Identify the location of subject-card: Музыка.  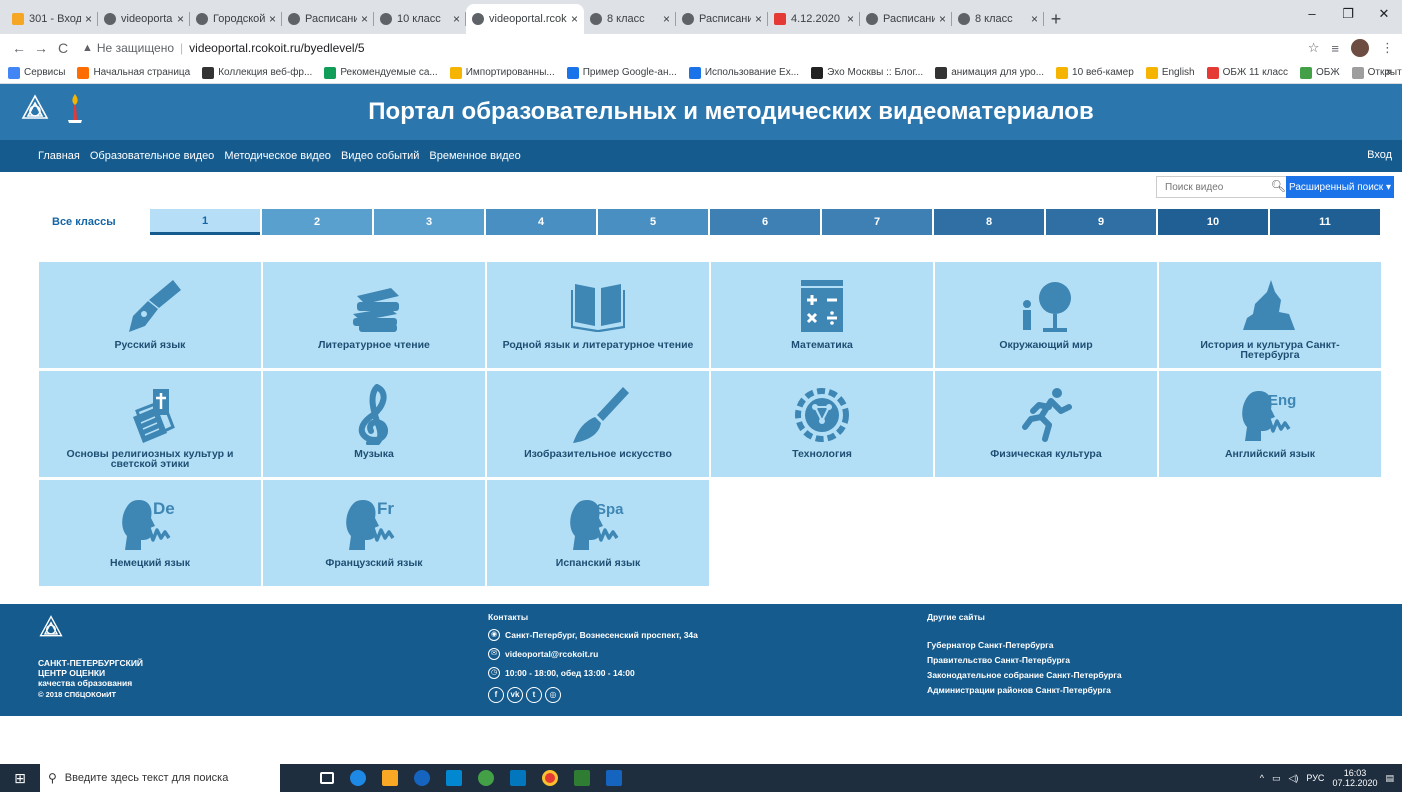
(374, 424).